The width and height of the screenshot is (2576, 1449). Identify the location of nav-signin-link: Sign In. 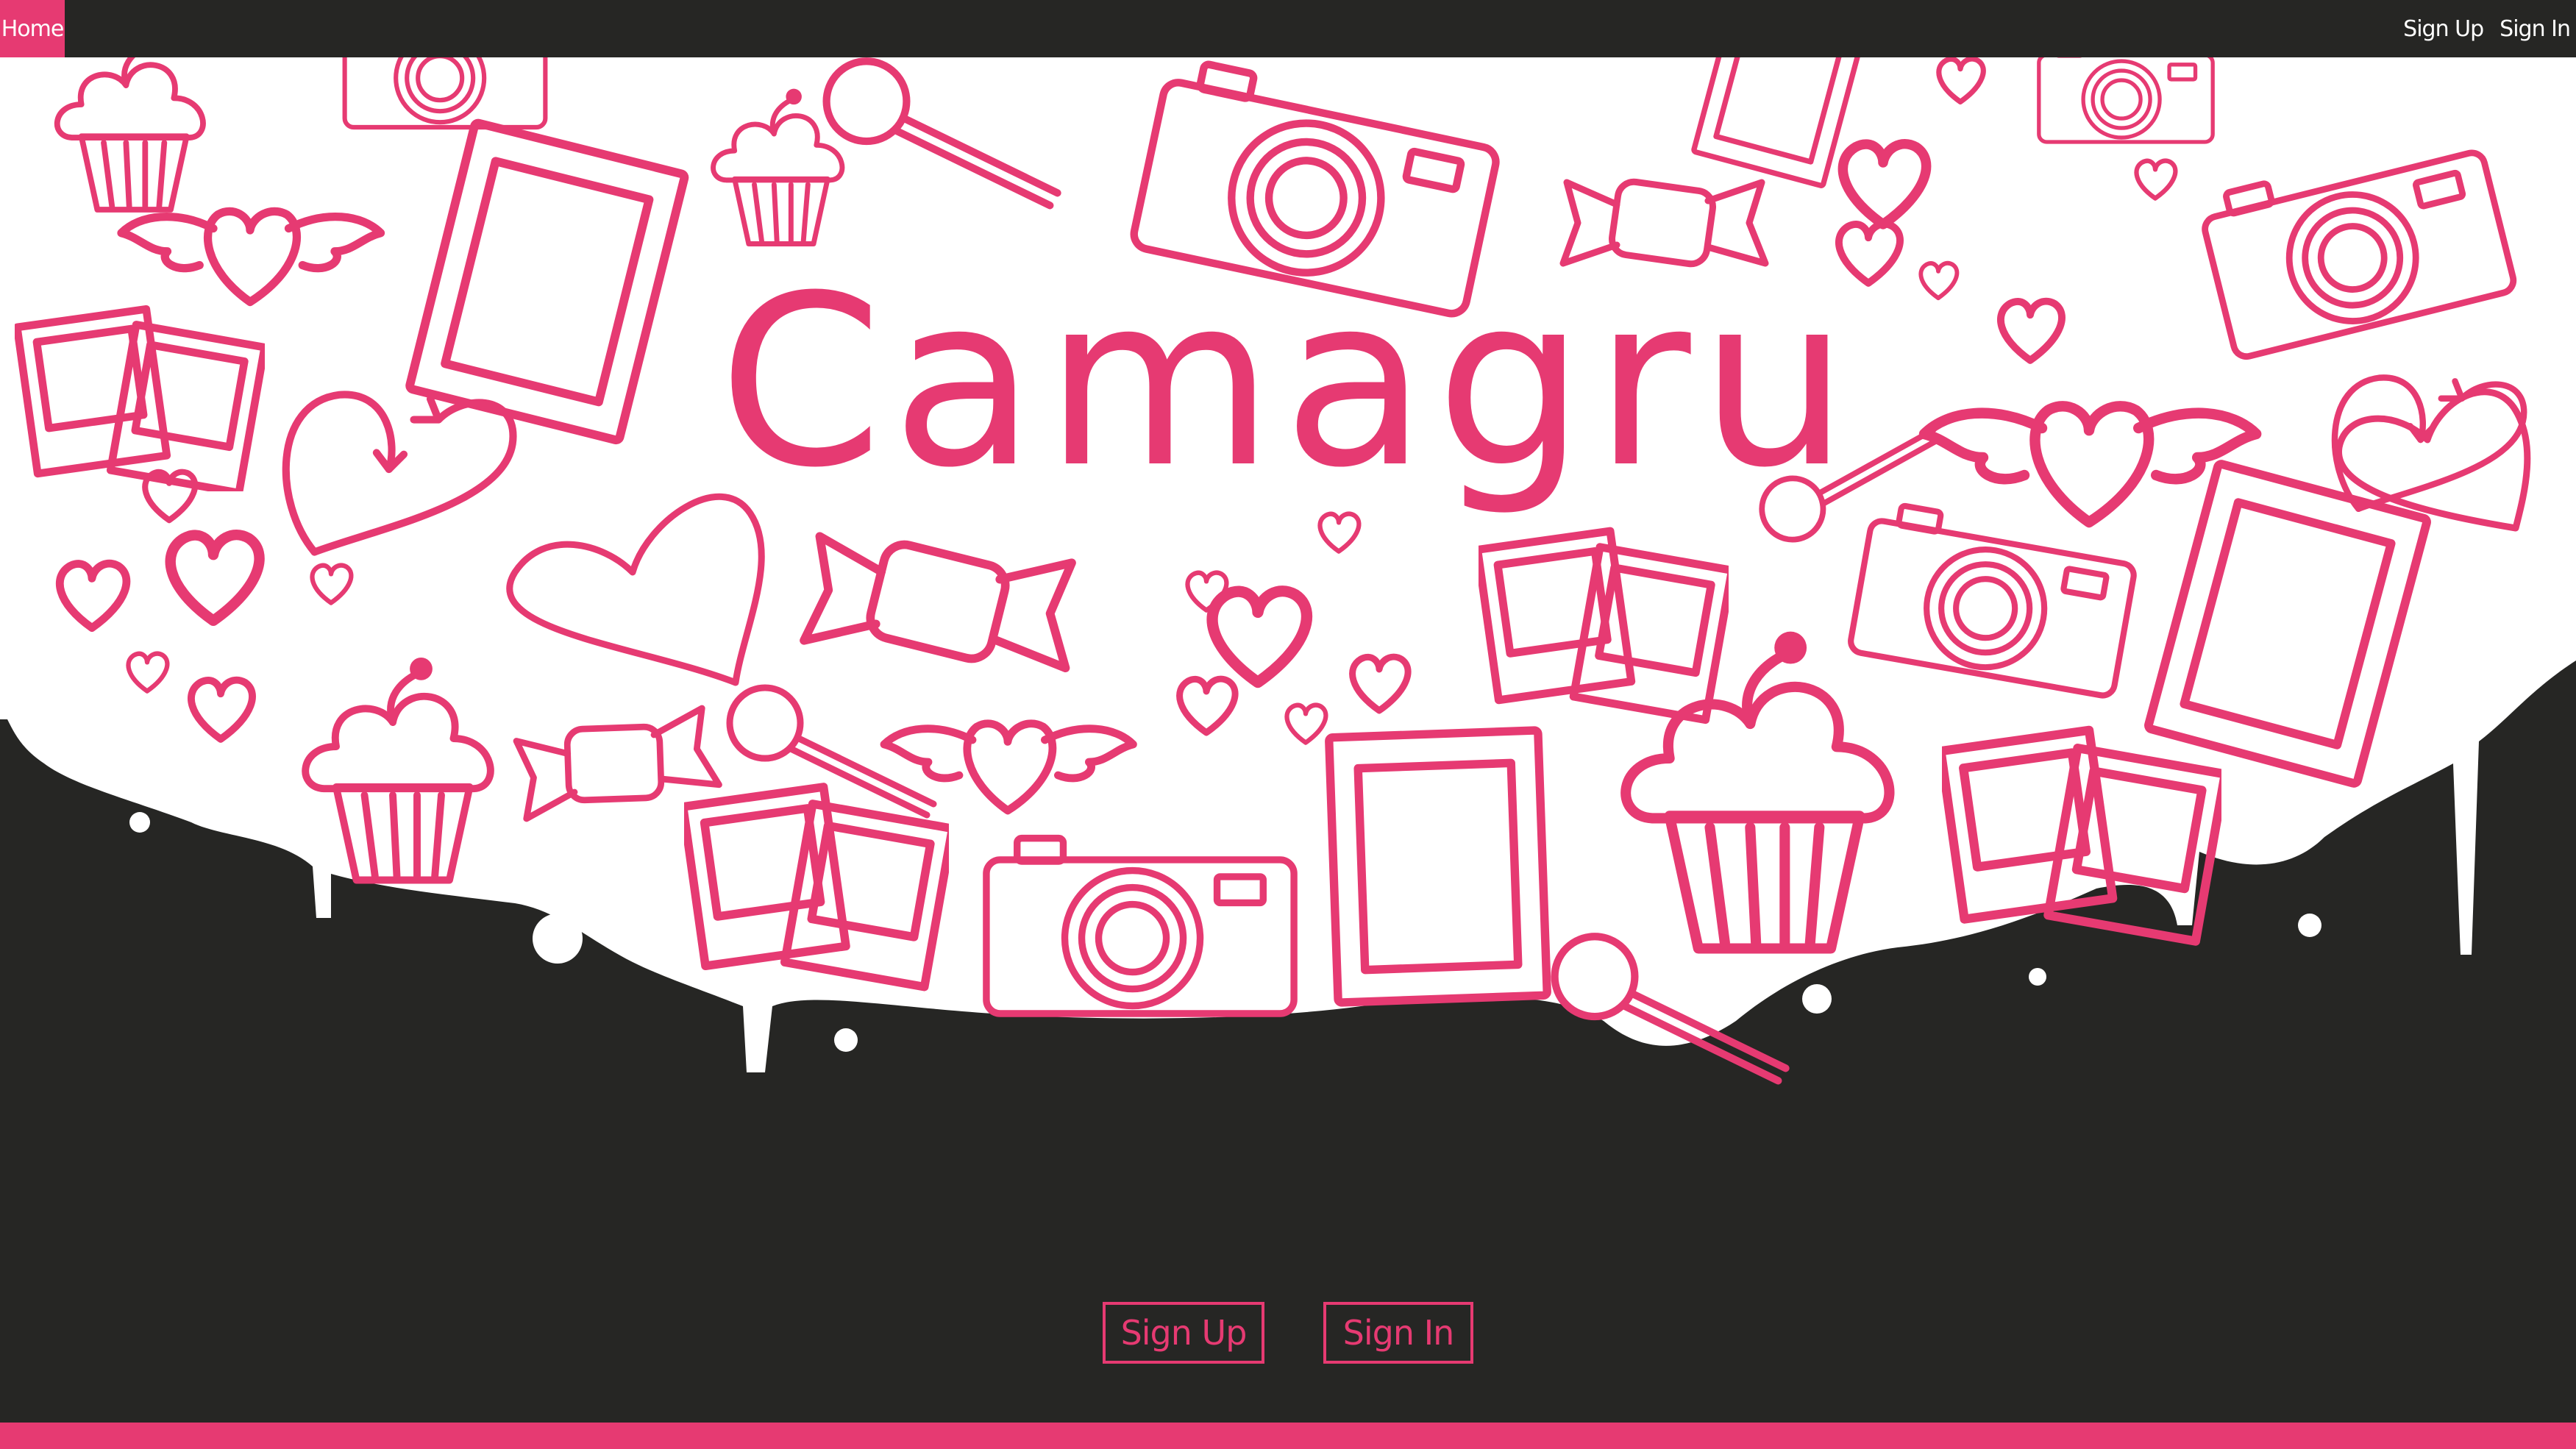
(2535, 29).